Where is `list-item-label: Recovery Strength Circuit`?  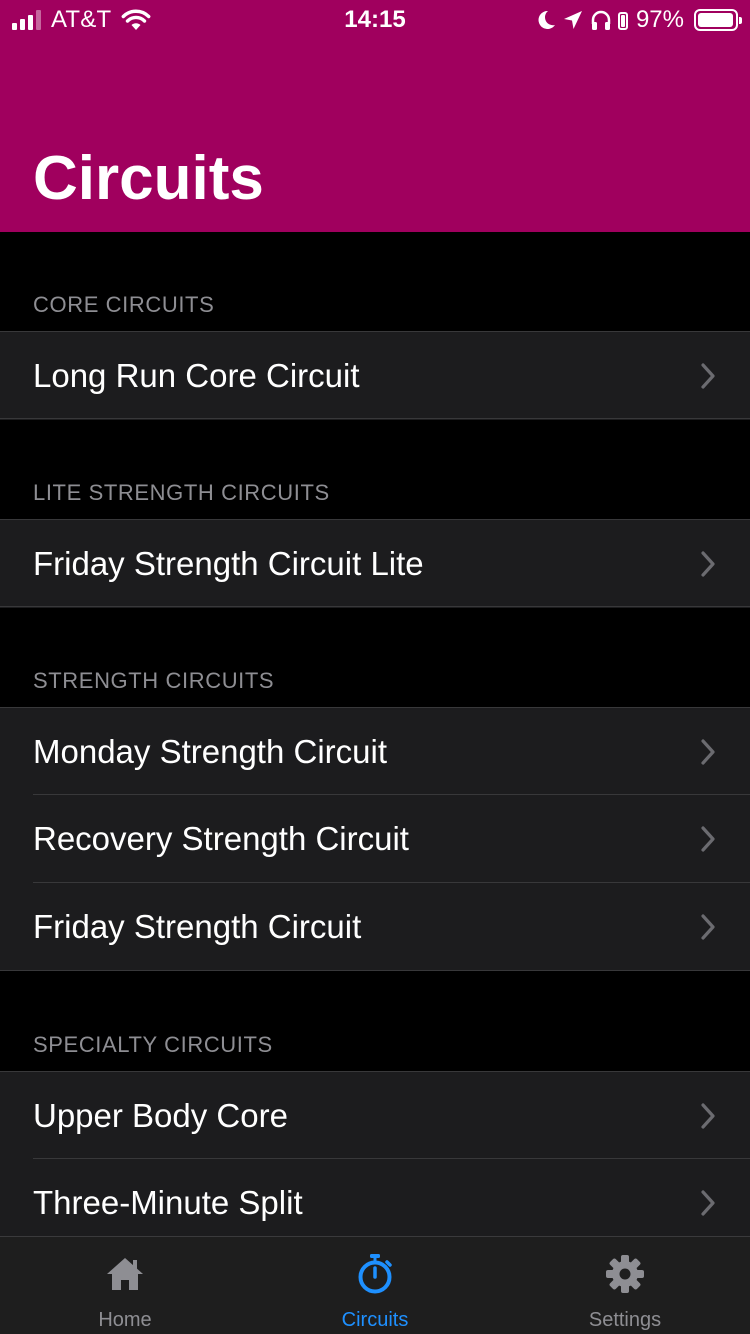
list-item-label: Recovery Strength Circuit is located at coordinates (221, 838).